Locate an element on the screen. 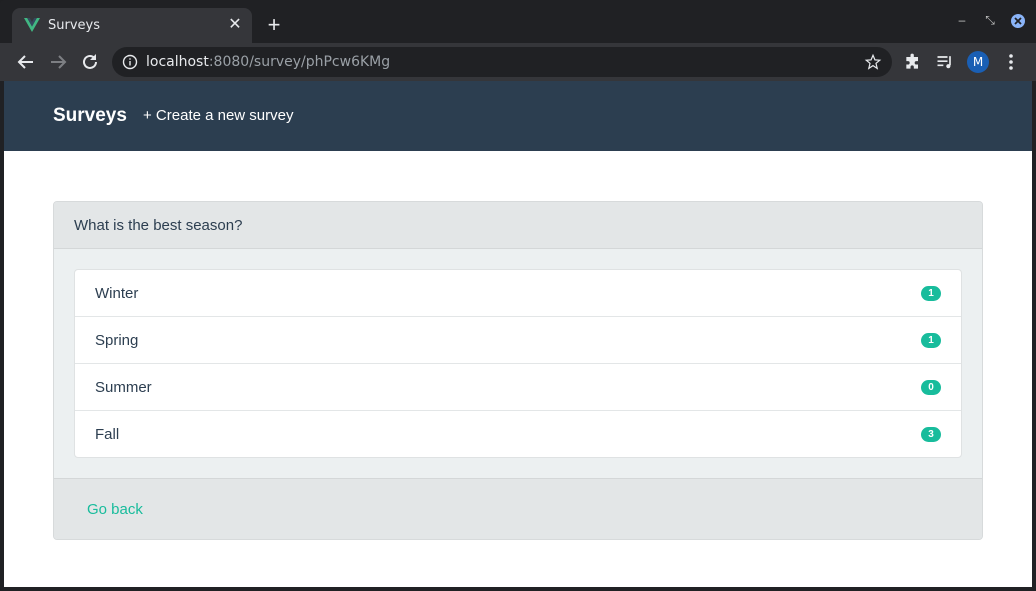 This screenshot has height=591, width=1036. tab-surveys: Surveys ✕ is located at coordinates (132, 25).